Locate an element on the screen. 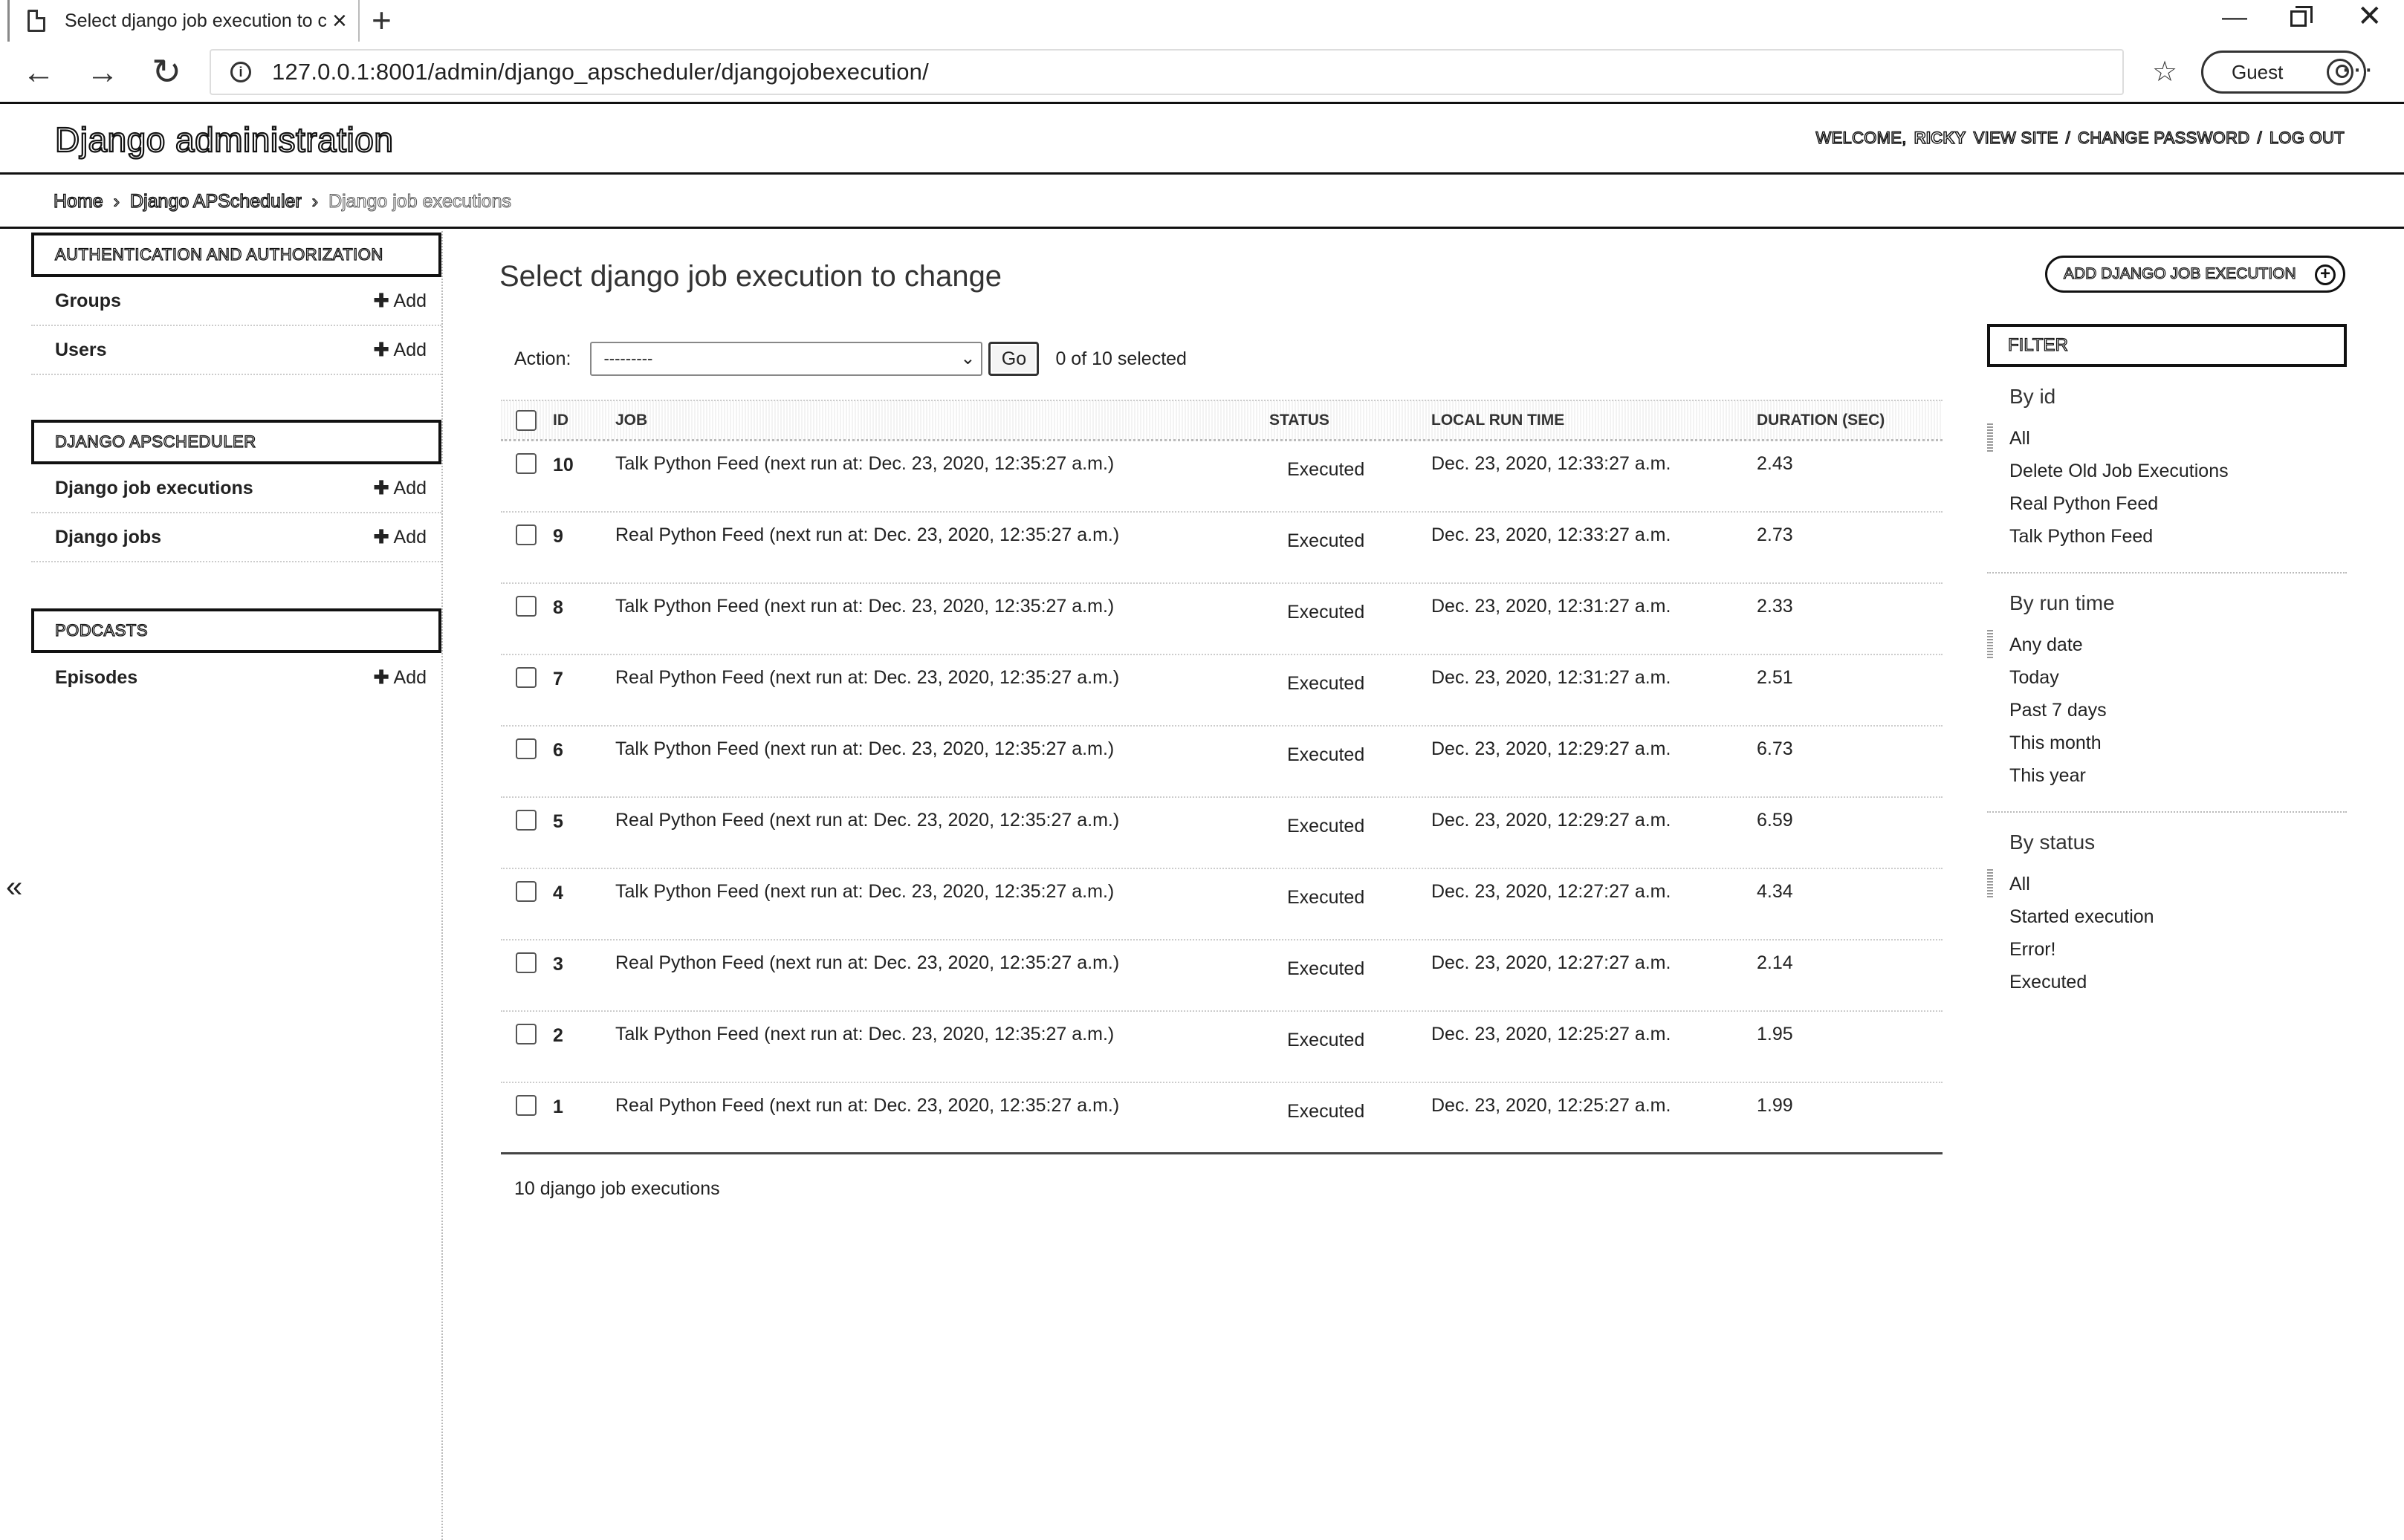  cell-id: 5 is located at coordinates (584, 821).